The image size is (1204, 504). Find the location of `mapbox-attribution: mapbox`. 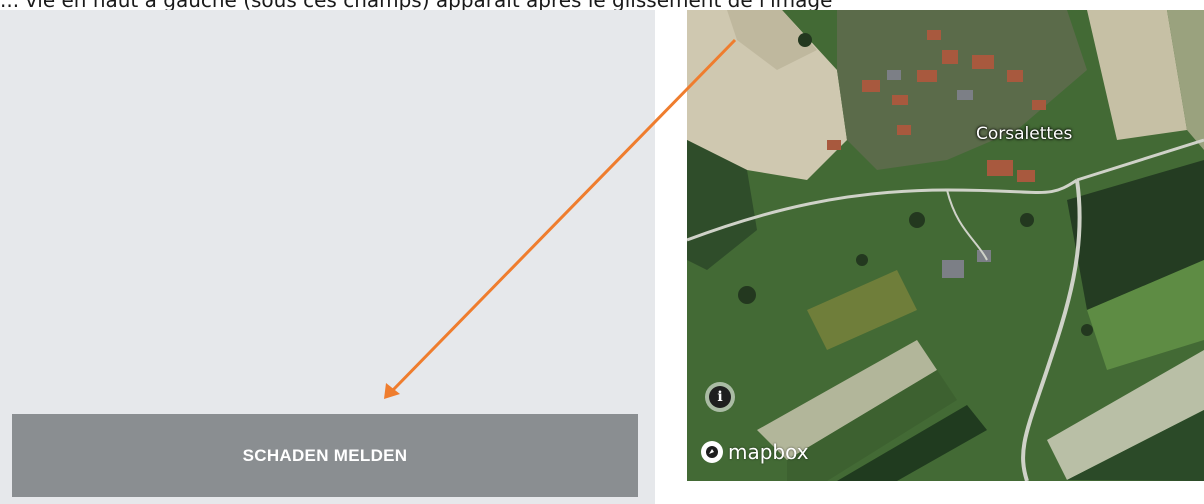

mapbox-attribution: mapbox is located at coordinates (755, 452).